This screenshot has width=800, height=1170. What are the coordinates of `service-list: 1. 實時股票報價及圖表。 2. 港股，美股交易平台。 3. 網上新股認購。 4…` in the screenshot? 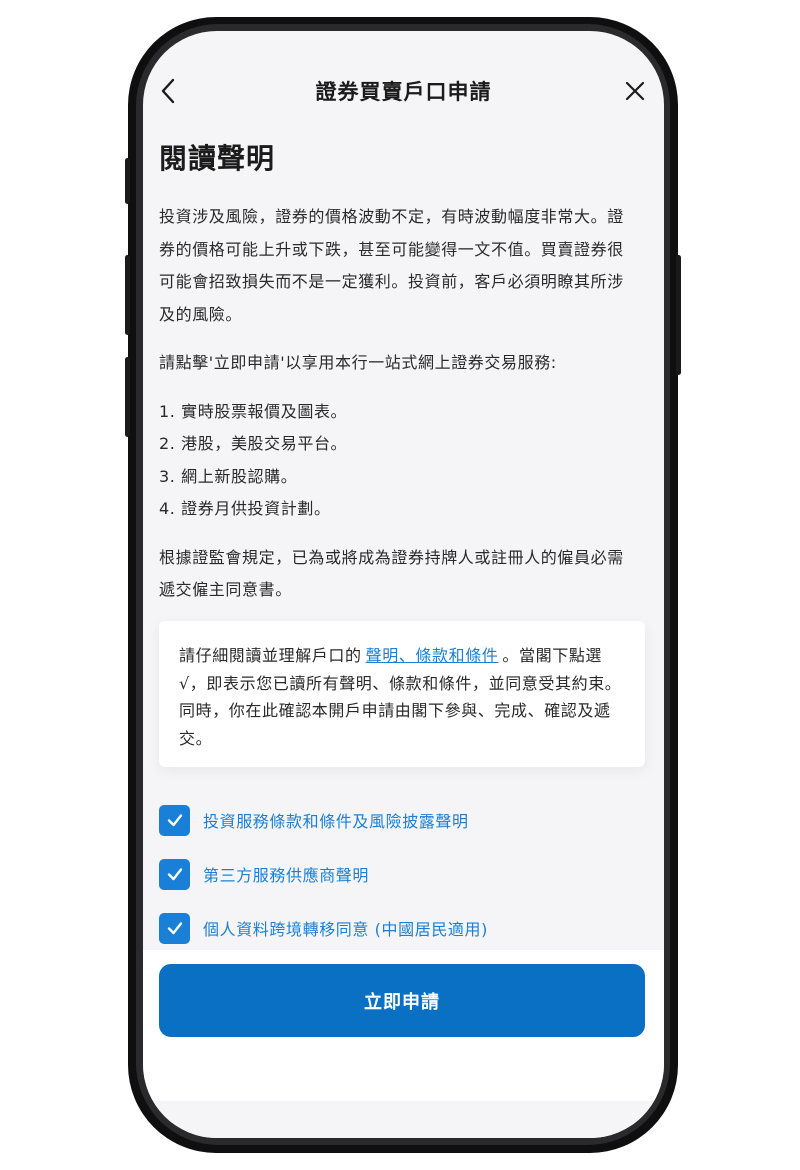 It's located at (399, 461).